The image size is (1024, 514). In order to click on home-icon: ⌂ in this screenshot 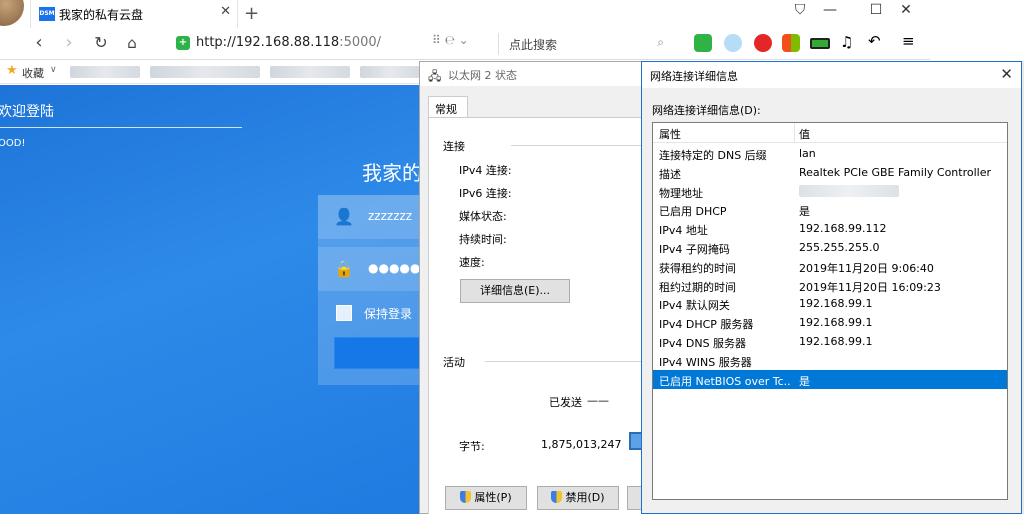, I will do `click(132, 43)`.